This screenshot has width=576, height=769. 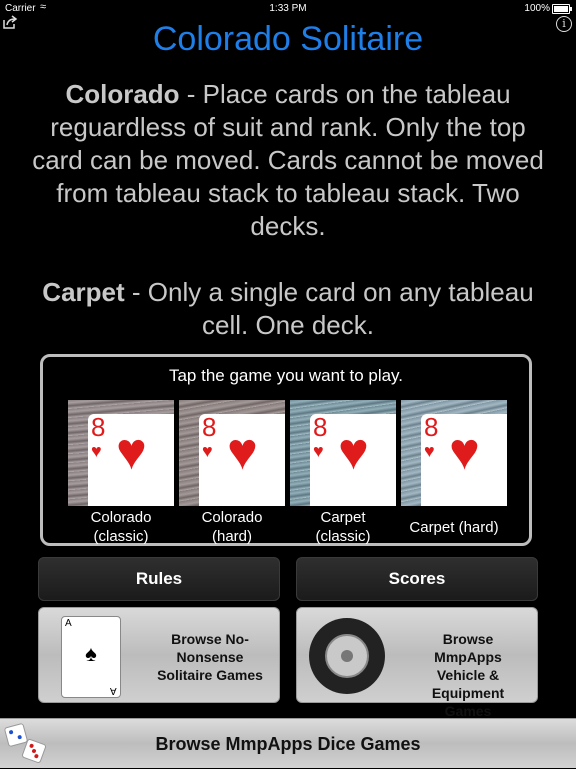 What do you see at coordinates (468, 675) in the screenshot?
I see `browse-vehicle-label: Browse MmpApps Vehicle & Equipment Games` at bounding box center [468, 675].